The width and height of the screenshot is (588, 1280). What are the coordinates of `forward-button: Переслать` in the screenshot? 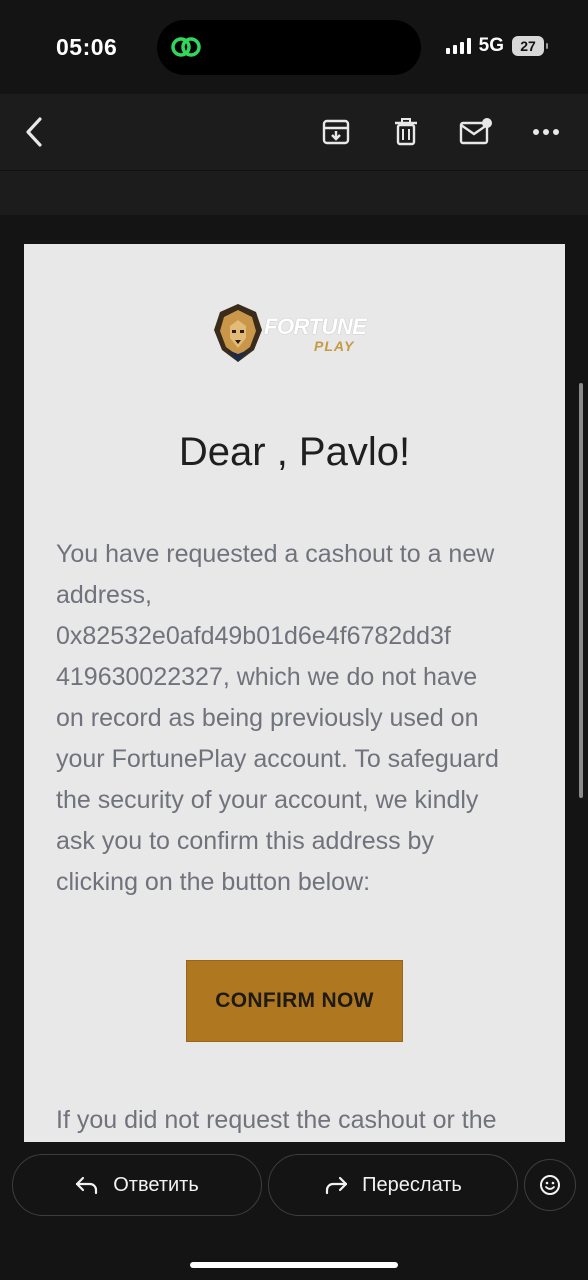 It's located at (393, 1185).